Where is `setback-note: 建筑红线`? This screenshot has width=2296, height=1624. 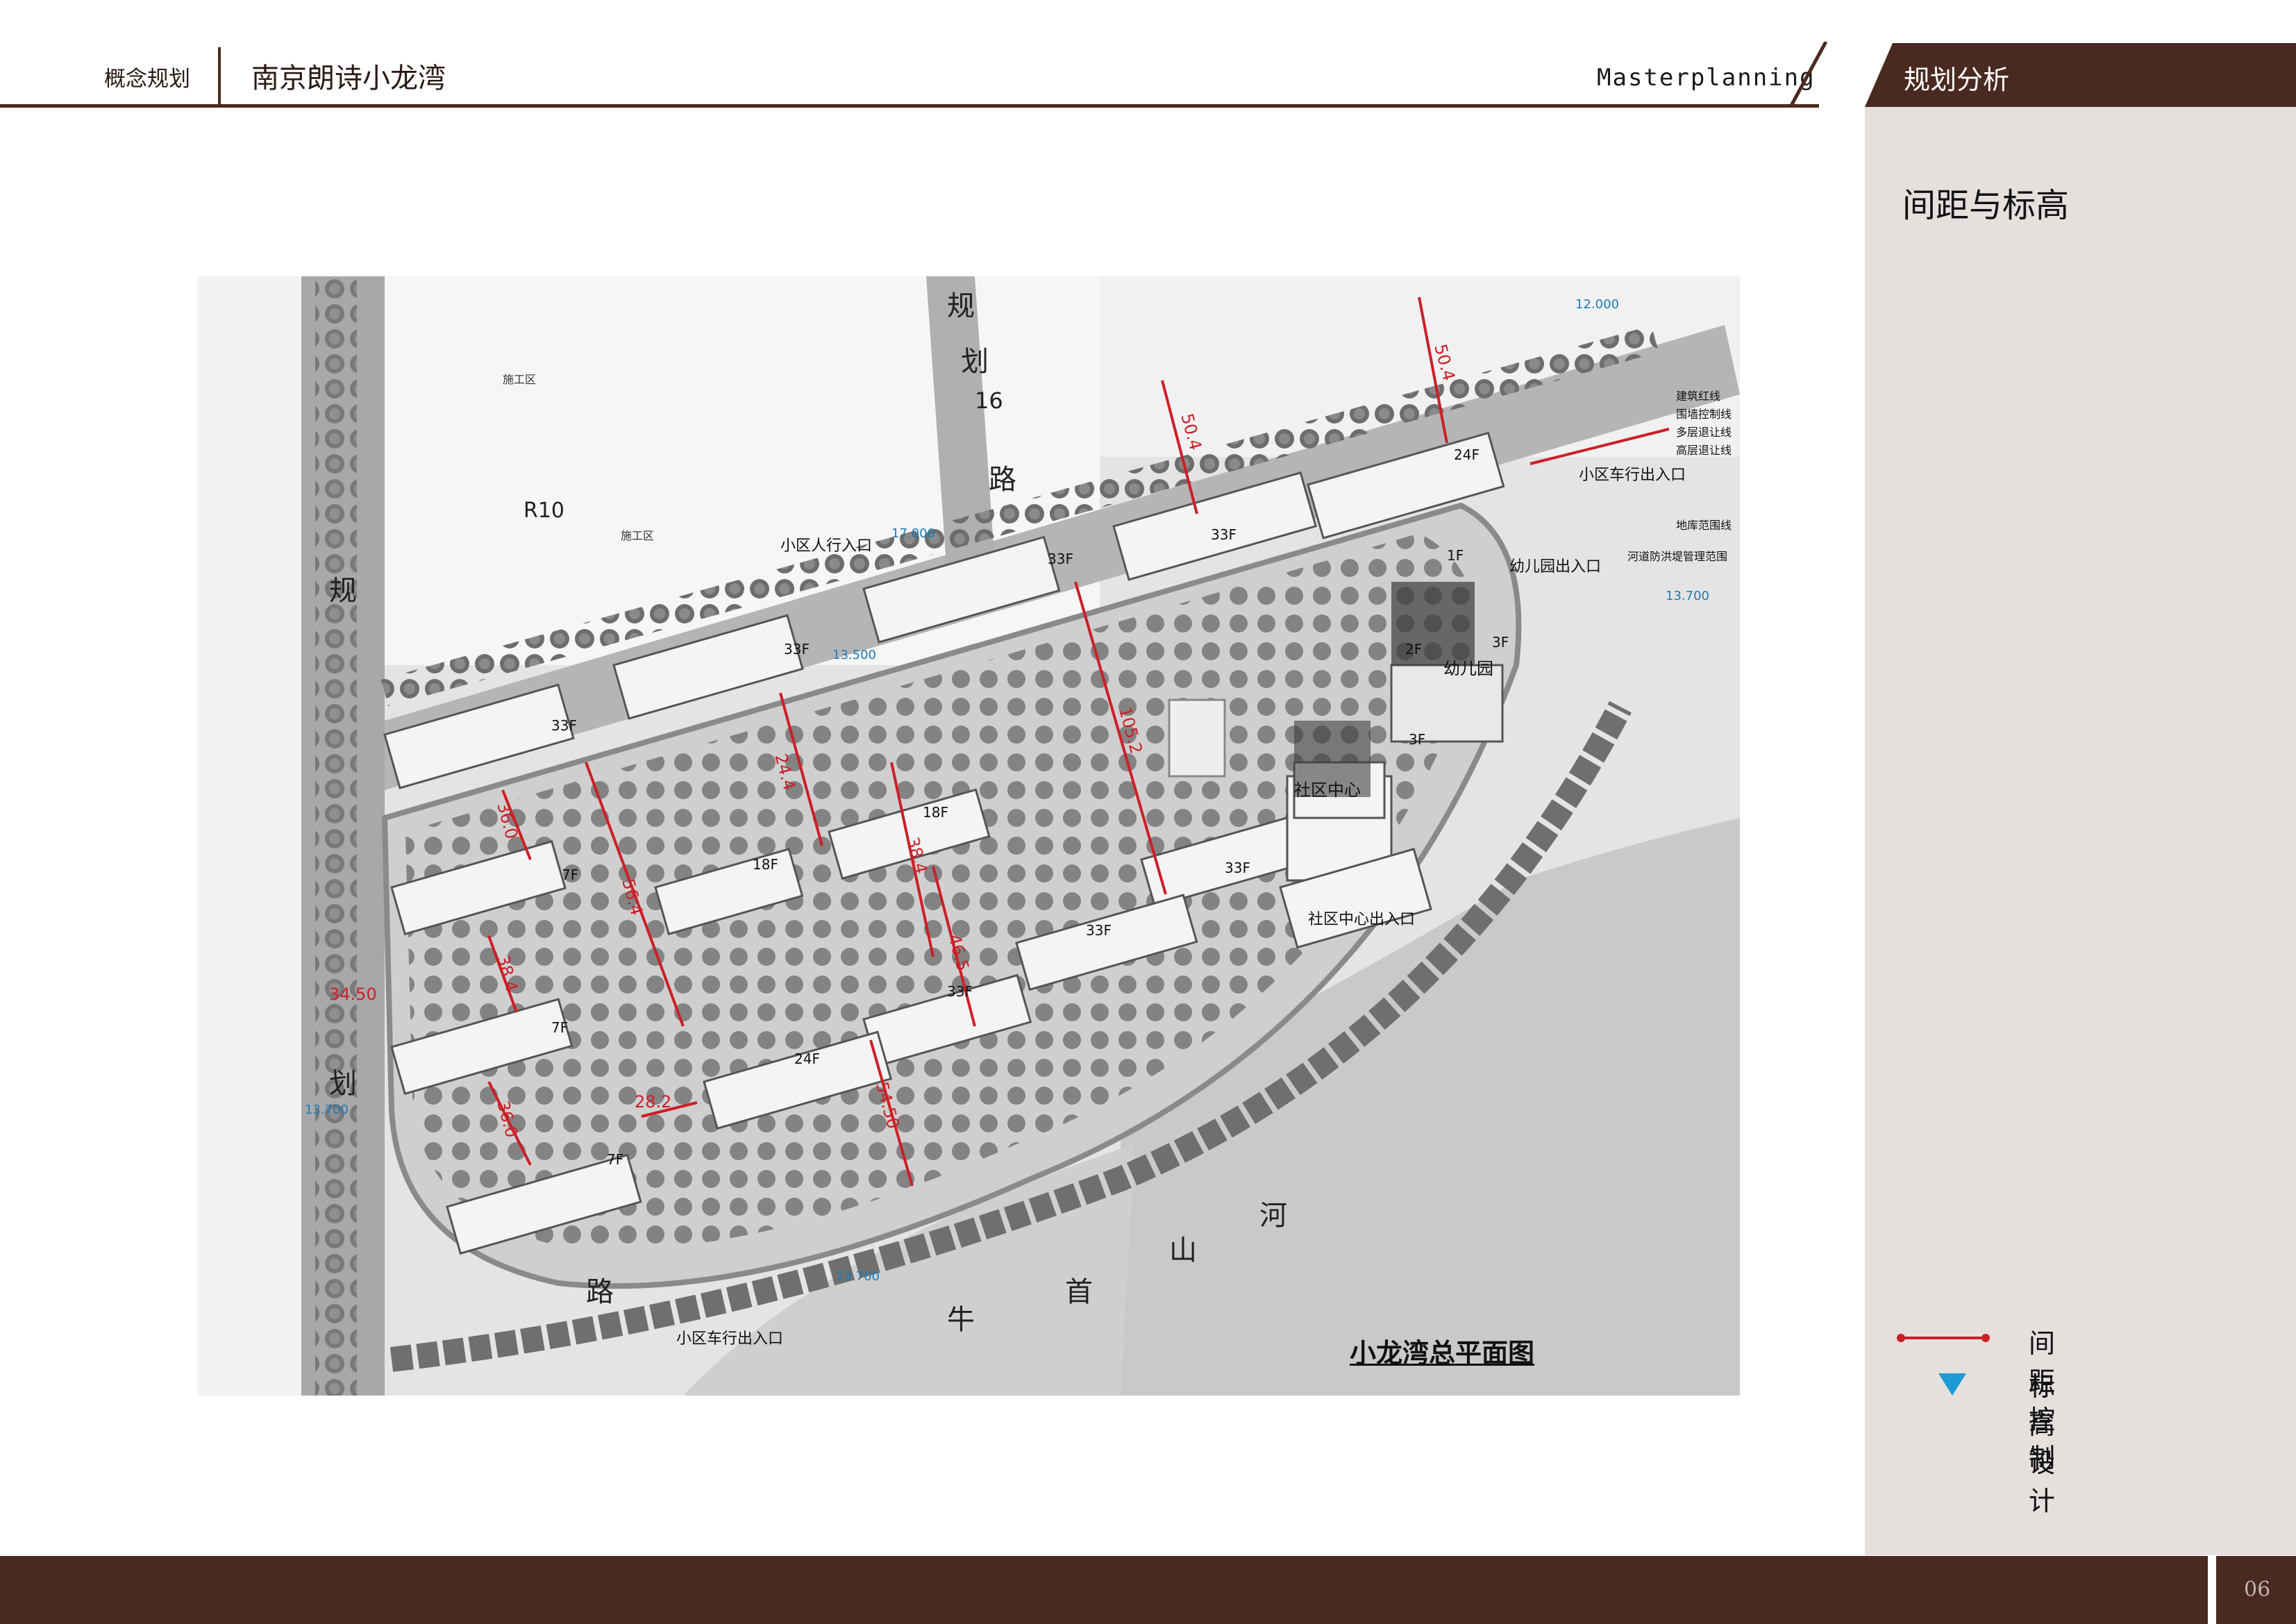
setback-note: 建筑红线 is located at coordinates (1698, 397).